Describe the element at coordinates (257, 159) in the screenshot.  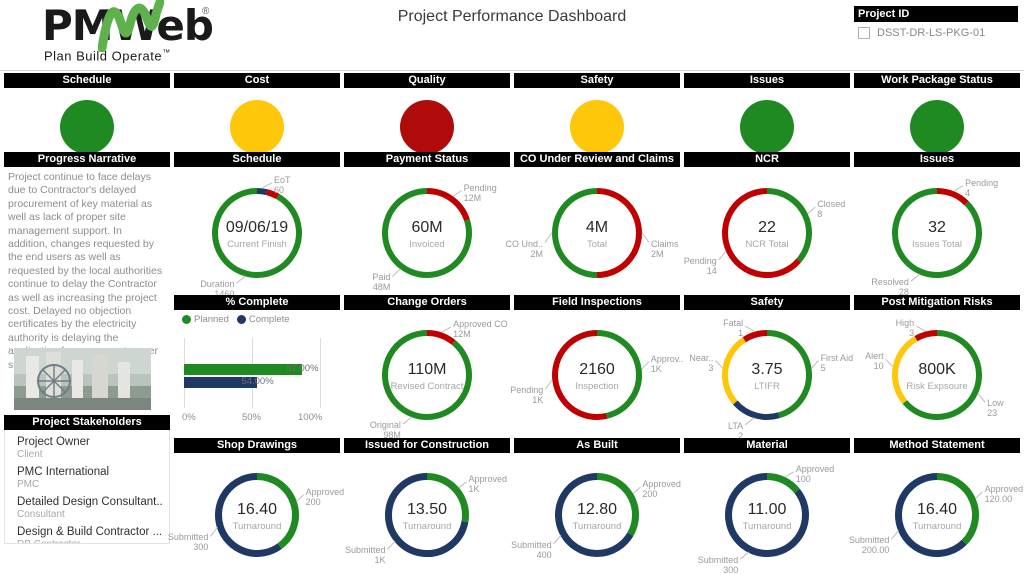
I see `panel-title: Schedule` at that location.